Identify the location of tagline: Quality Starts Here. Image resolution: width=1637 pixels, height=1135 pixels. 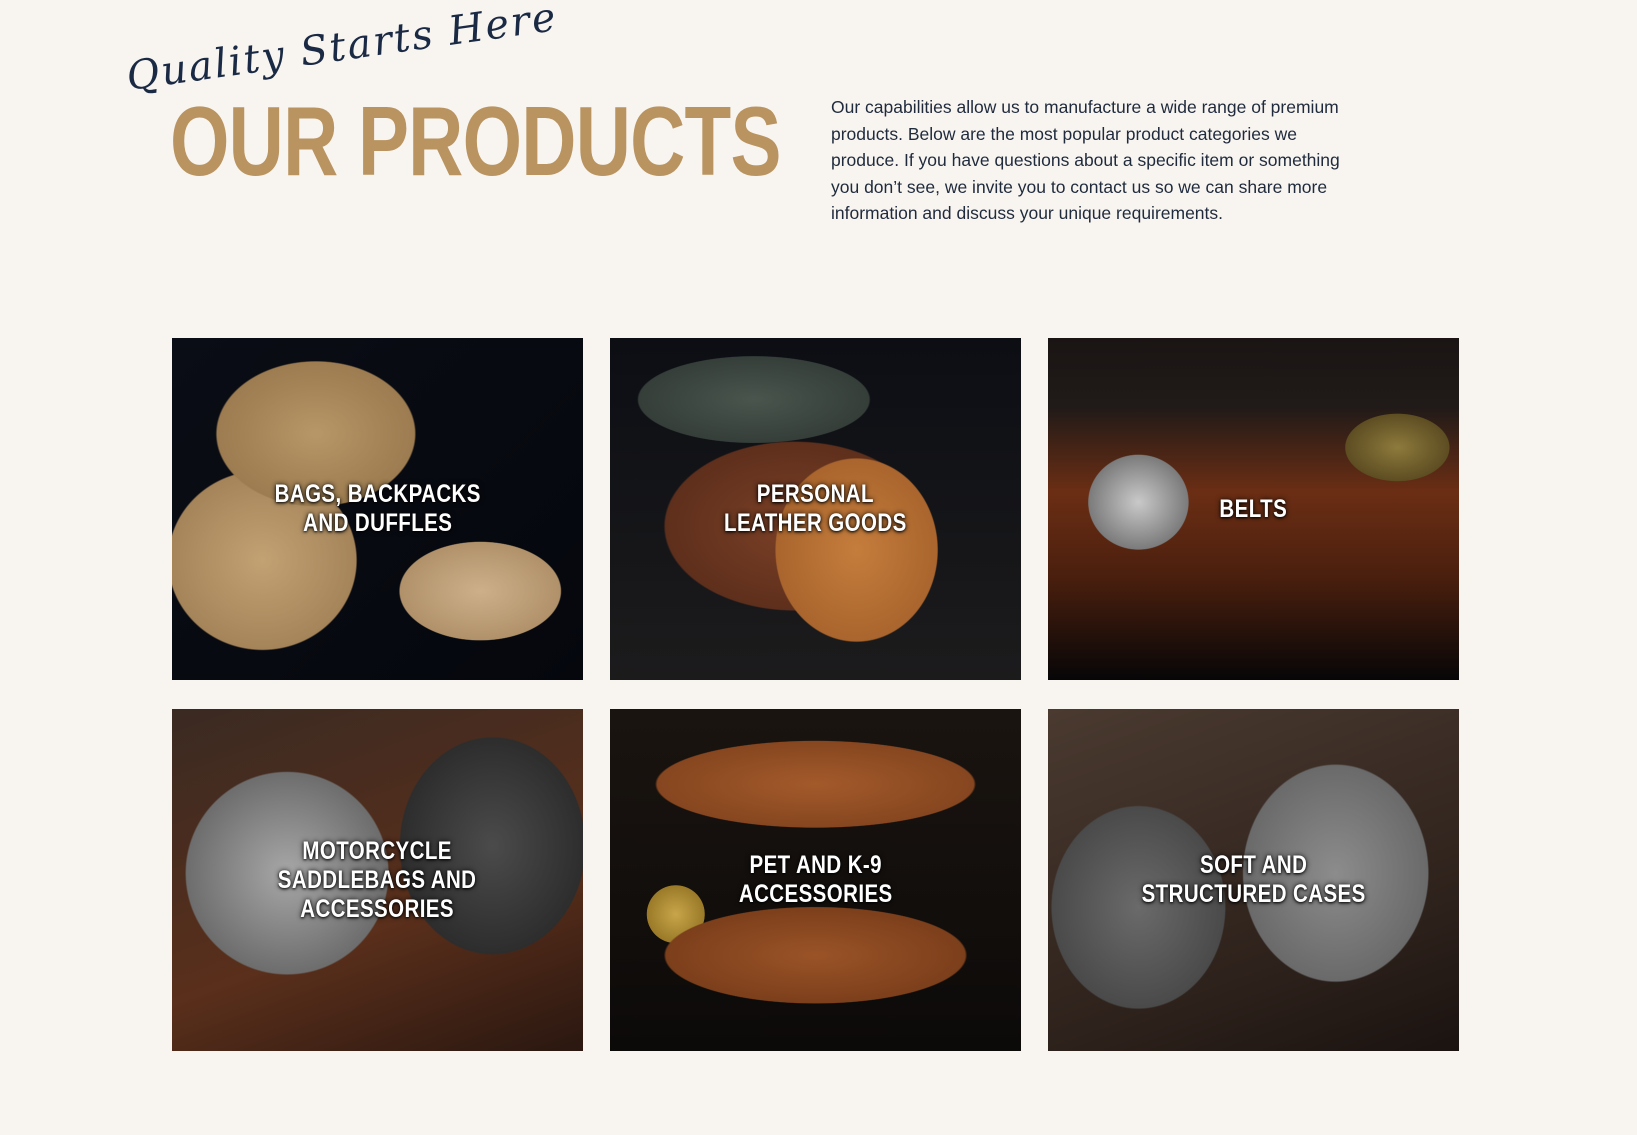
(342, 50).